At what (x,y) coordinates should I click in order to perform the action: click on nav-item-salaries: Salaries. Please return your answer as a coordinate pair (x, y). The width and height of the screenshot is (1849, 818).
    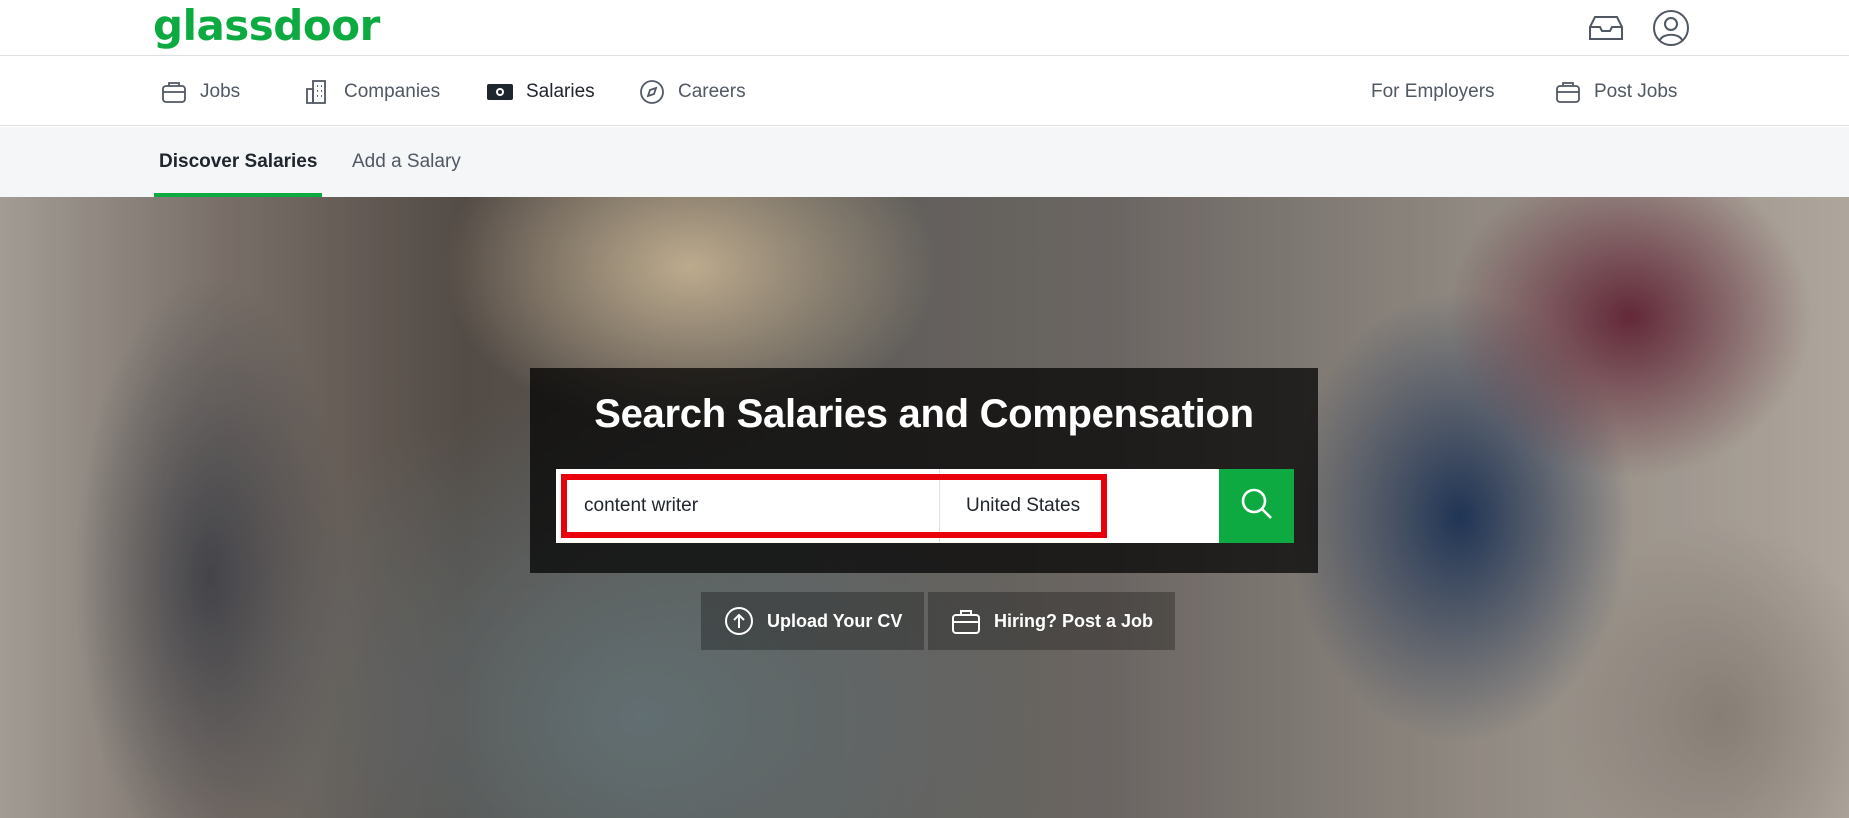
    Looking at the image, I should click on (540, 91).